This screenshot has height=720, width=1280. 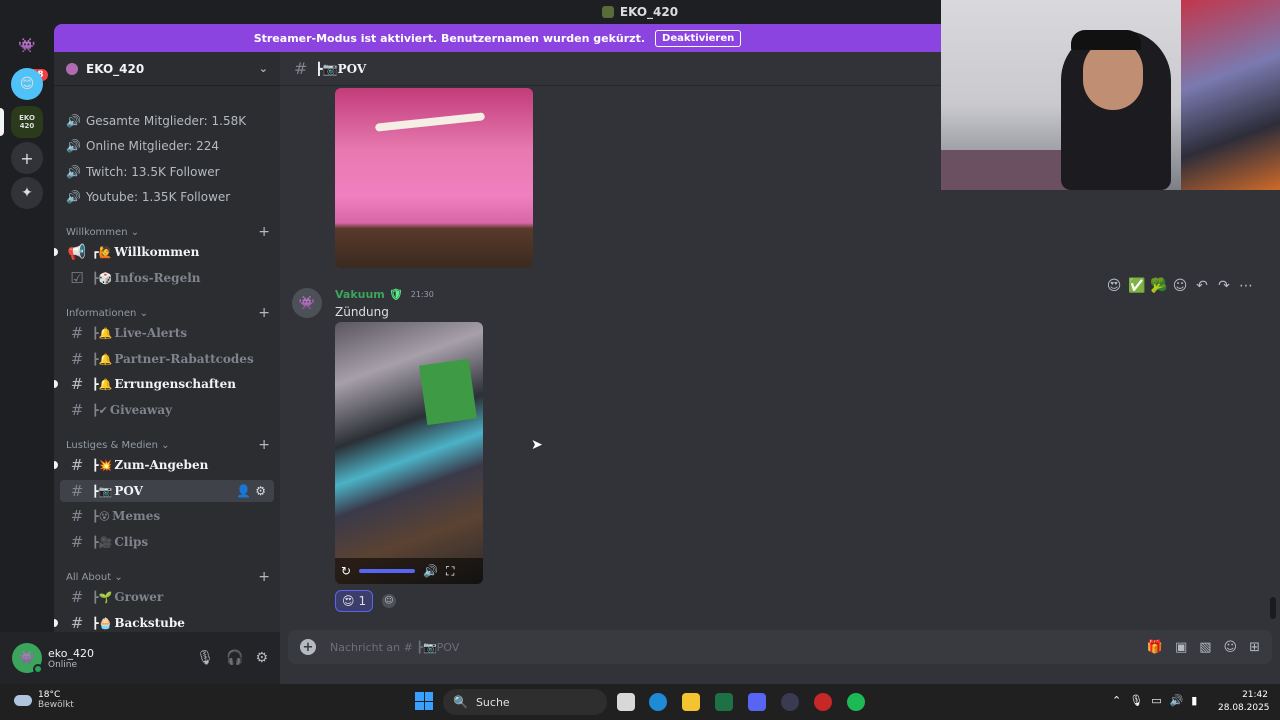 What do you see at coordinates (856, 702) in the screenshot?
I see `spotify-icon` at bounding box center [856, 702].